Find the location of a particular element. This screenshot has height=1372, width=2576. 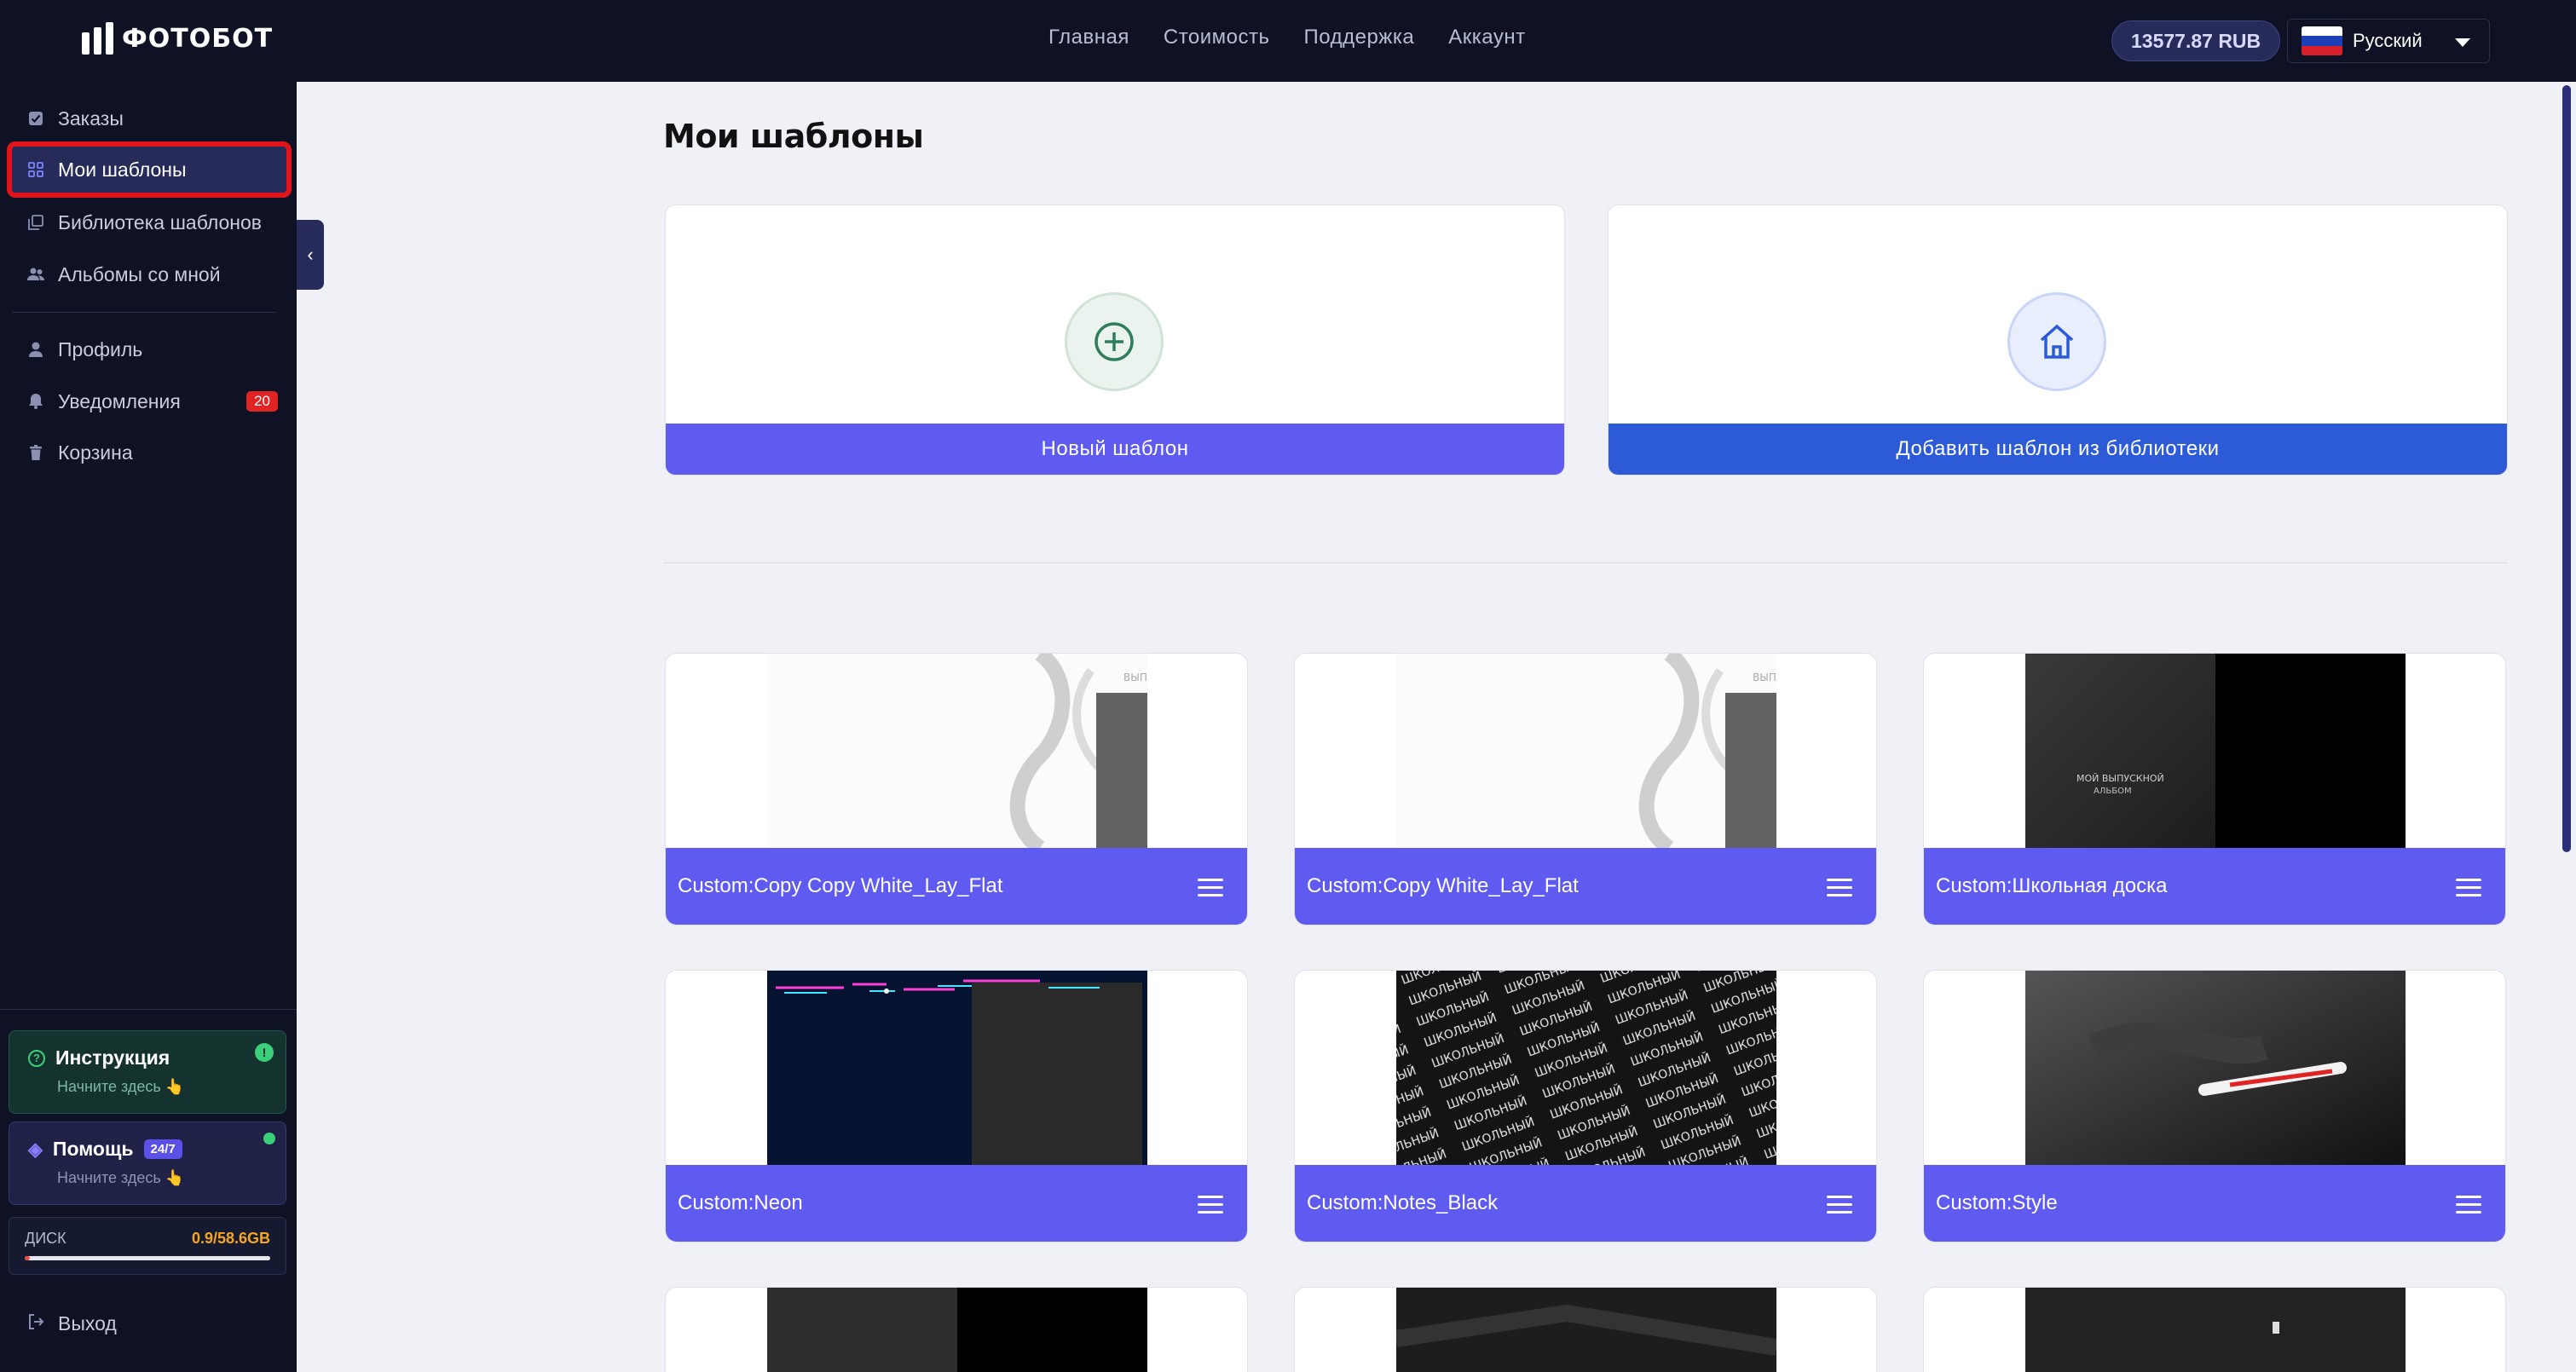

logout-icon is located at coordinates (35, 1323).